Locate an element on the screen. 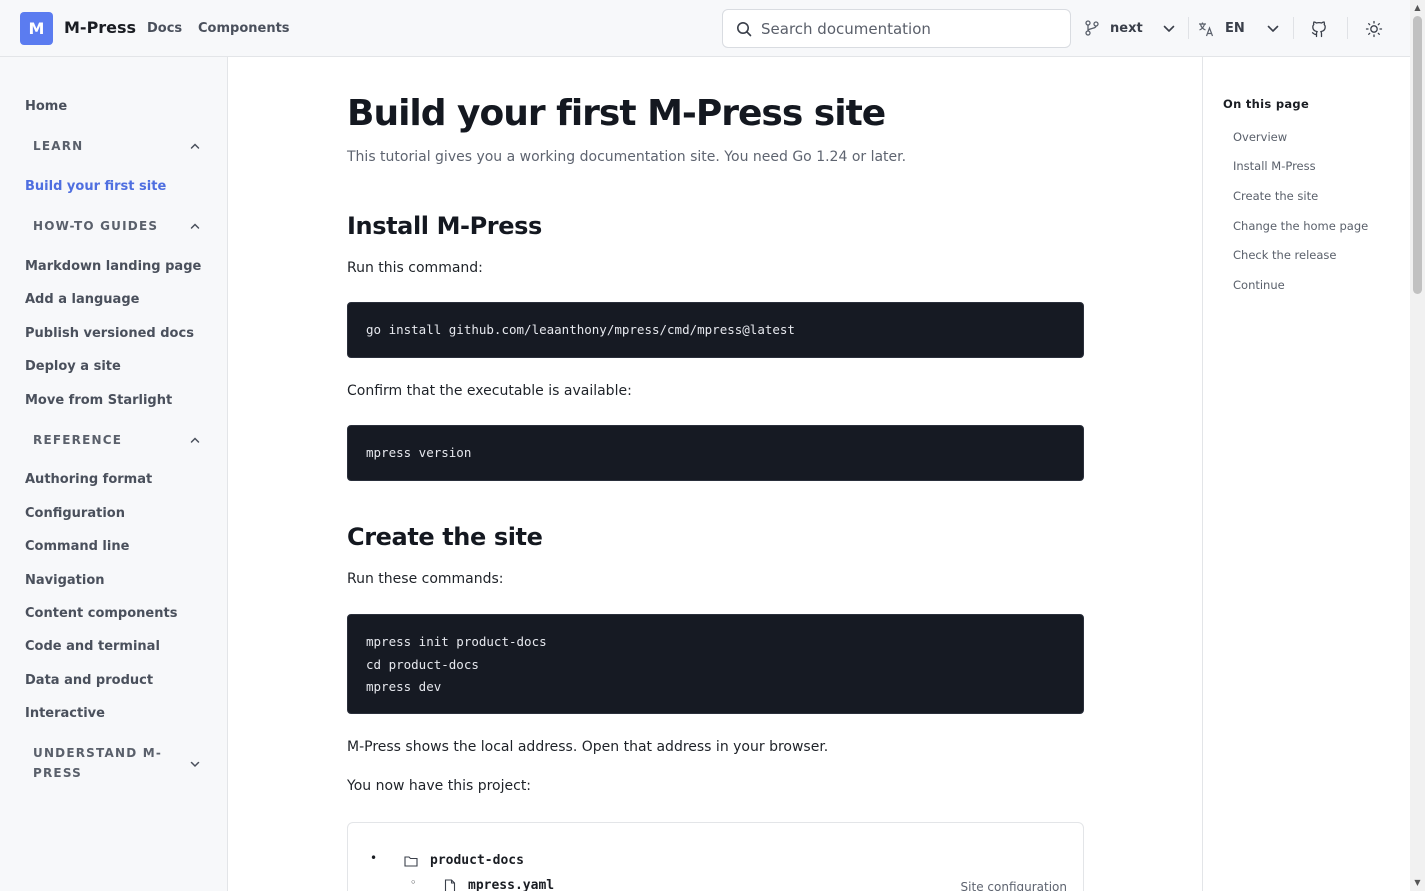 The height and width of the screenshot is (891, 1425). code-block: mpress version is located at coordinates (715, 453).